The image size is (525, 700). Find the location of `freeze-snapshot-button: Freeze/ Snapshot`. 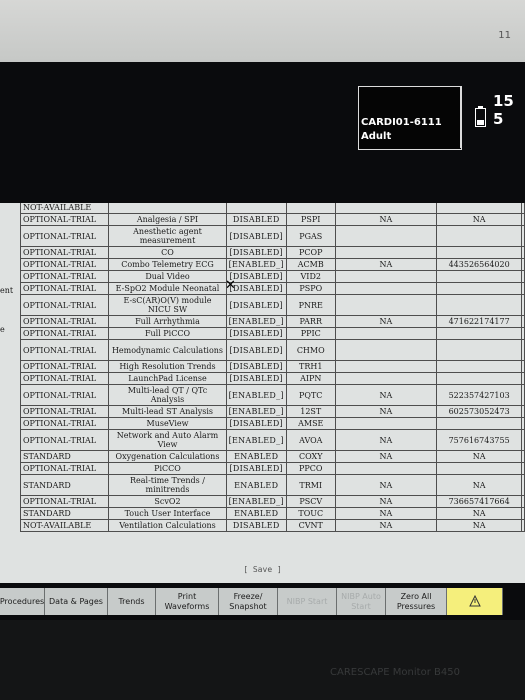

freeze-snapshot-button: Freeze/ Snapshot is located at coordinates (248, 601).